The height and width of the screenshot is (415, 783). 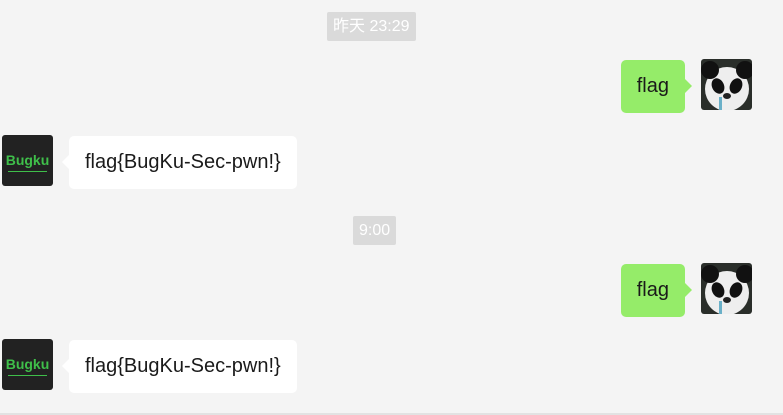 What do you see at coordinates (375, 230) in the screenshot?
I see `timestamp-label: 9:00` at bounding box center [375, 230].